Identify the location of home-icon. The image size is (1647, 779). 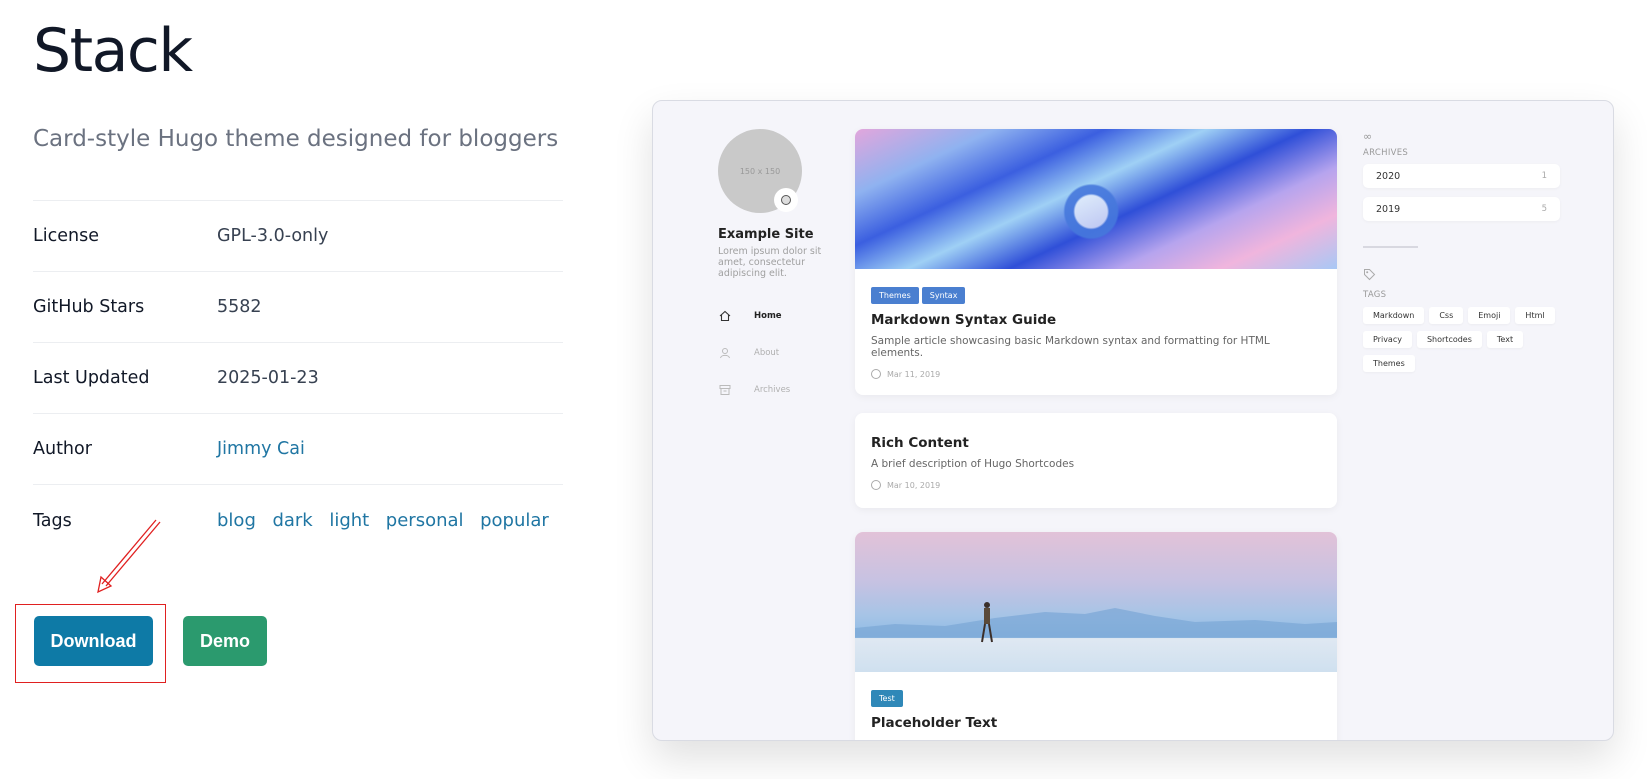
(725, 316).